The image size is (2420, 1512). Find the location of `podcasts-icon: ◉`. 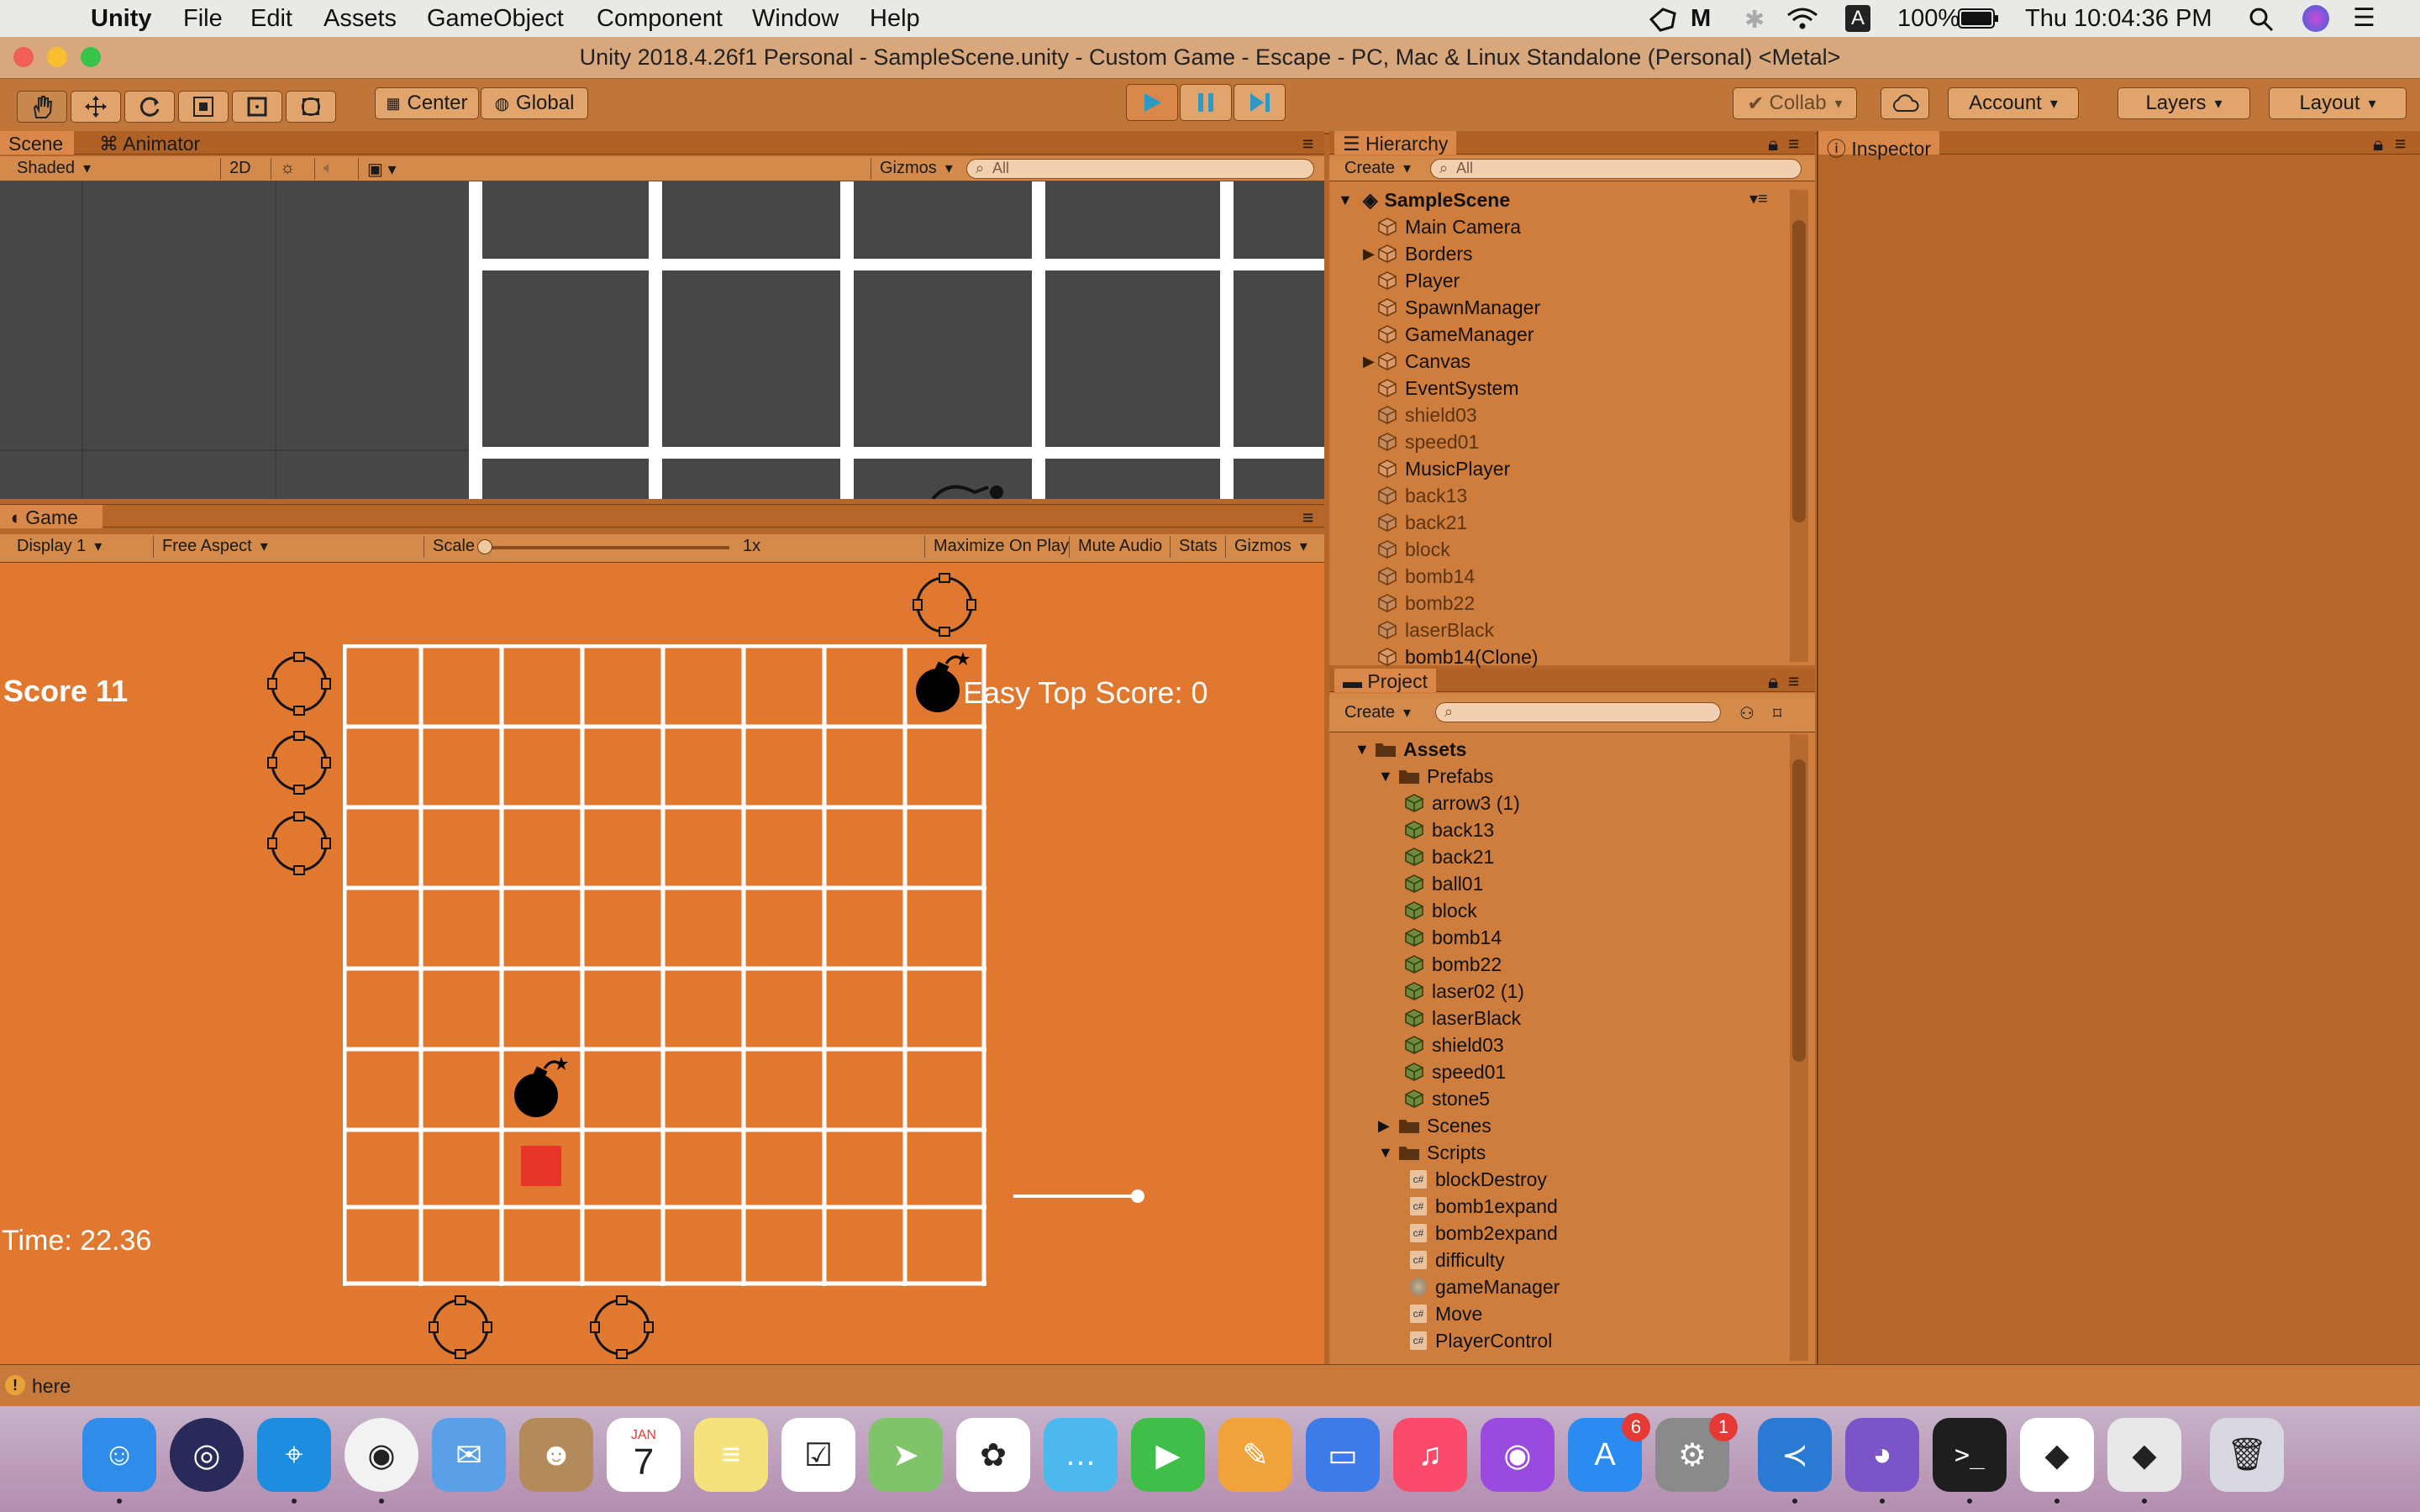

podcasts-icon: ◉ is located at coordinates (1518, 1455).